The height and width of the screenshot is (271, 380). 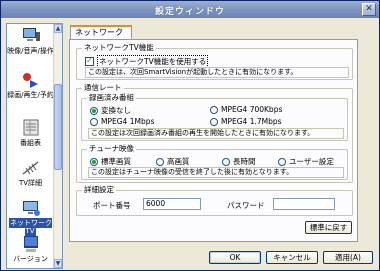 I want to click on apply-button: 適用(A), so click(x=348, y=257).